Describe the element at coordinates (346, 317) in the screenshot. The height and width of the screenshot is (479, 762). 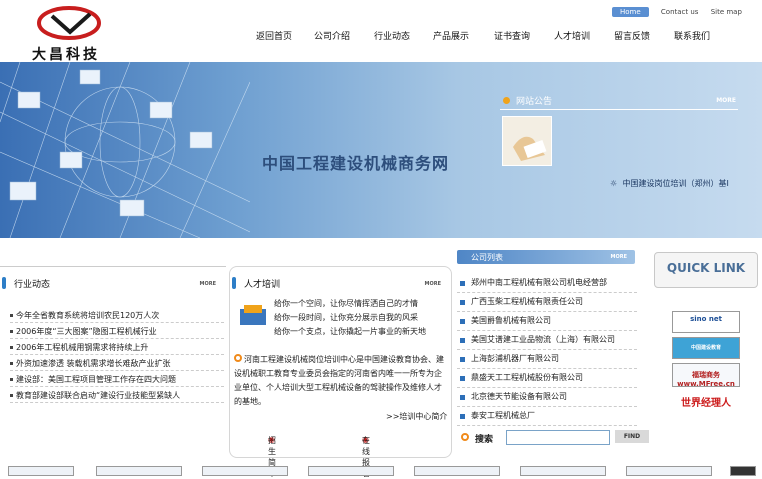
I see `training-slogan: 给你一段时间，让你充分展示自我的风采` at that location.